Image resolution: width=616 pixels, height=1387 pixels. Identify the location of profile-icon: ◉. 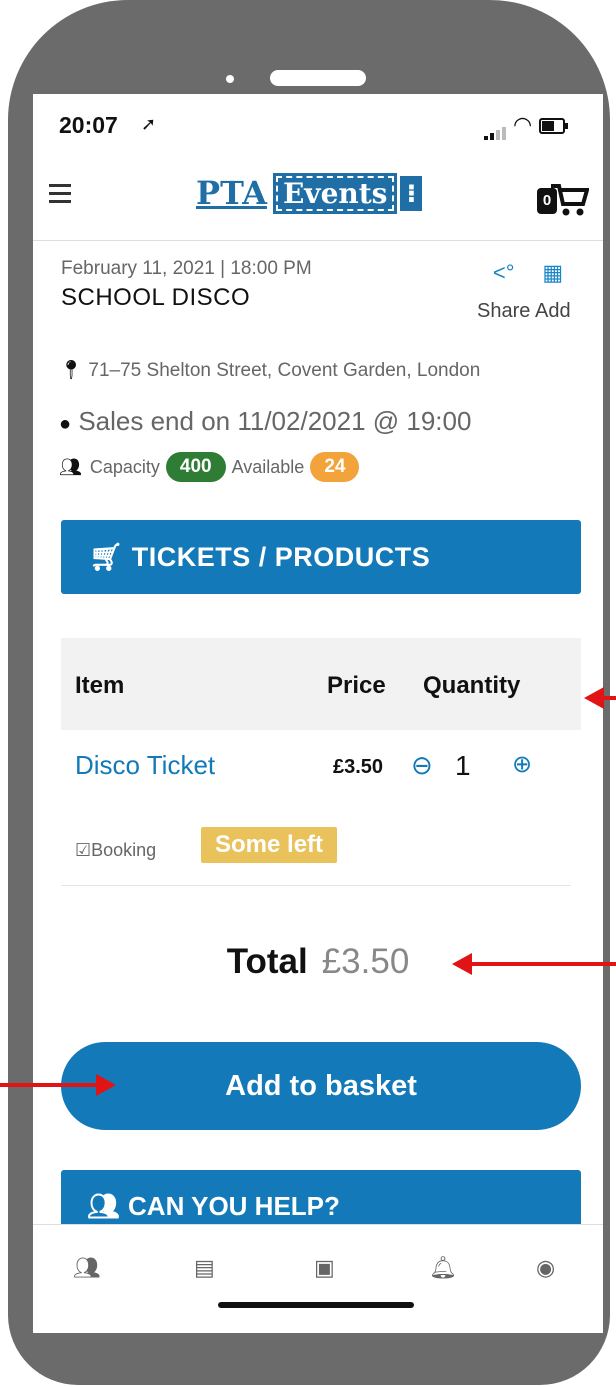
(545, 1268).